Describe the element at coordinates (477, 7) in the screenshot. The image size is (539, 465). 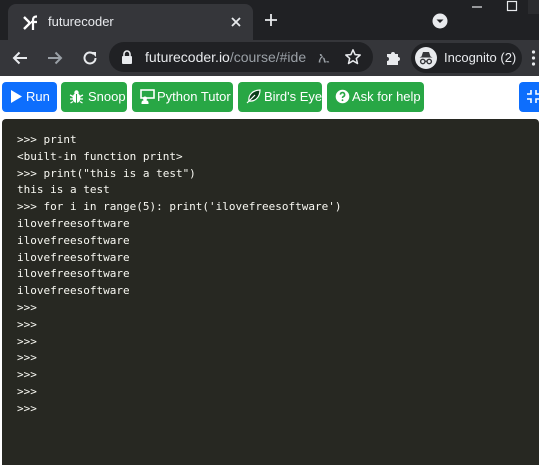
I see `minimize-icon` at that location.